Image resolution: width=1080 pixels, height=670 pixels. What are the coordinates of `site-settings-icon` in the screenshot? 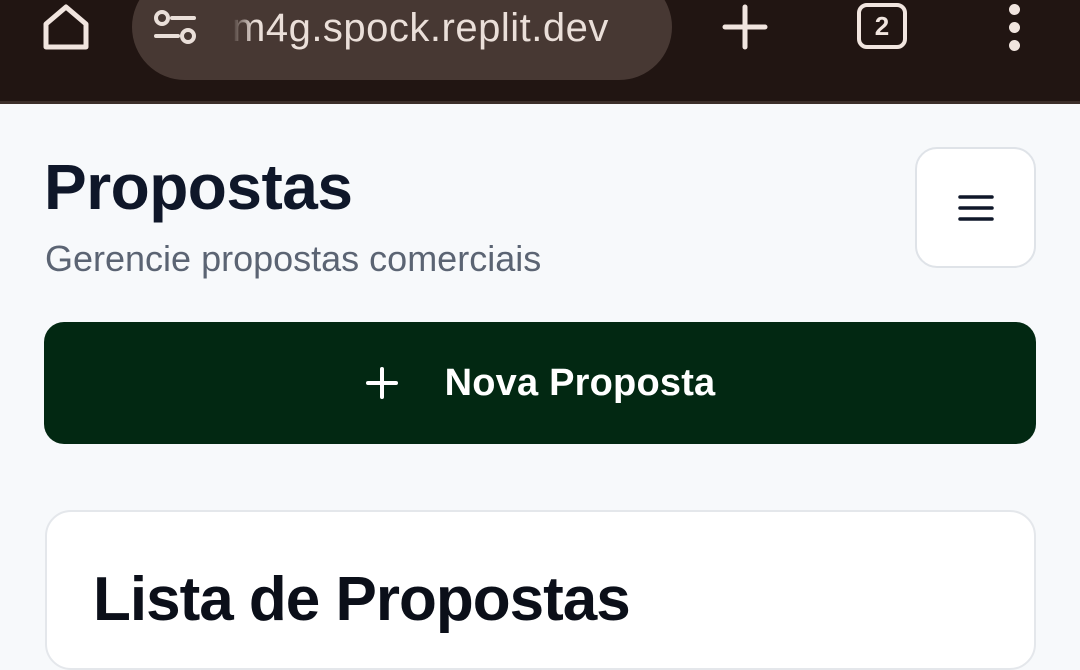 It's located at (175, 27).